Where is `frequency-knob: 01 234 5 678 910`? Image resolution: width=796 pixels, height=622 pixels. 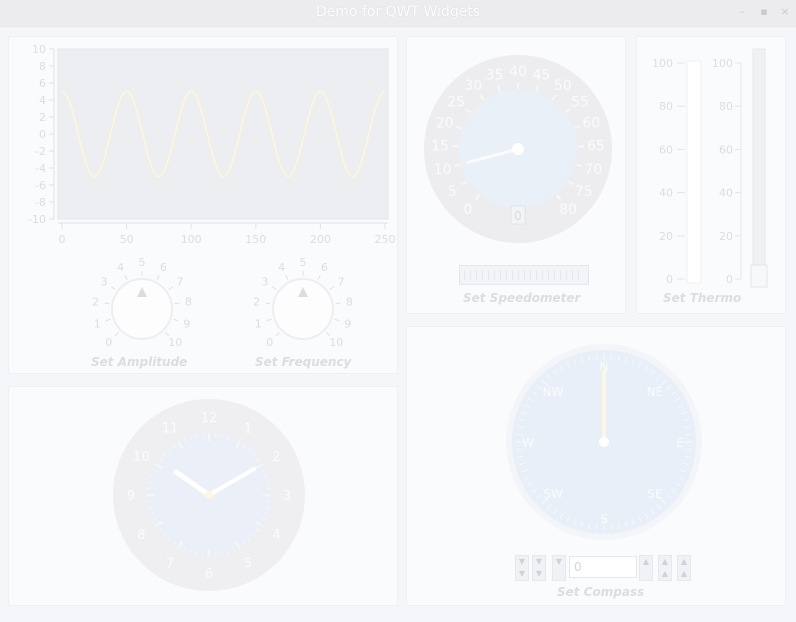 frequency-knob: 01 234 5 678 910 is located at coordinates (303, 306).